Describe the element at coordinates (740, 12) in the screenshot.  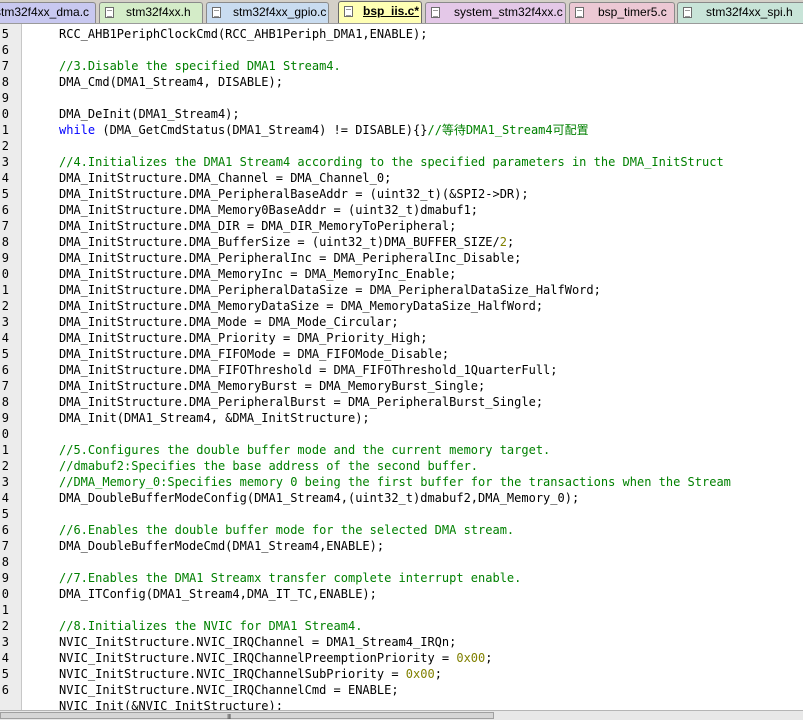
I see `tab-stm32f4xx-spi-h: stm32f4xx_spi.h` at that location.